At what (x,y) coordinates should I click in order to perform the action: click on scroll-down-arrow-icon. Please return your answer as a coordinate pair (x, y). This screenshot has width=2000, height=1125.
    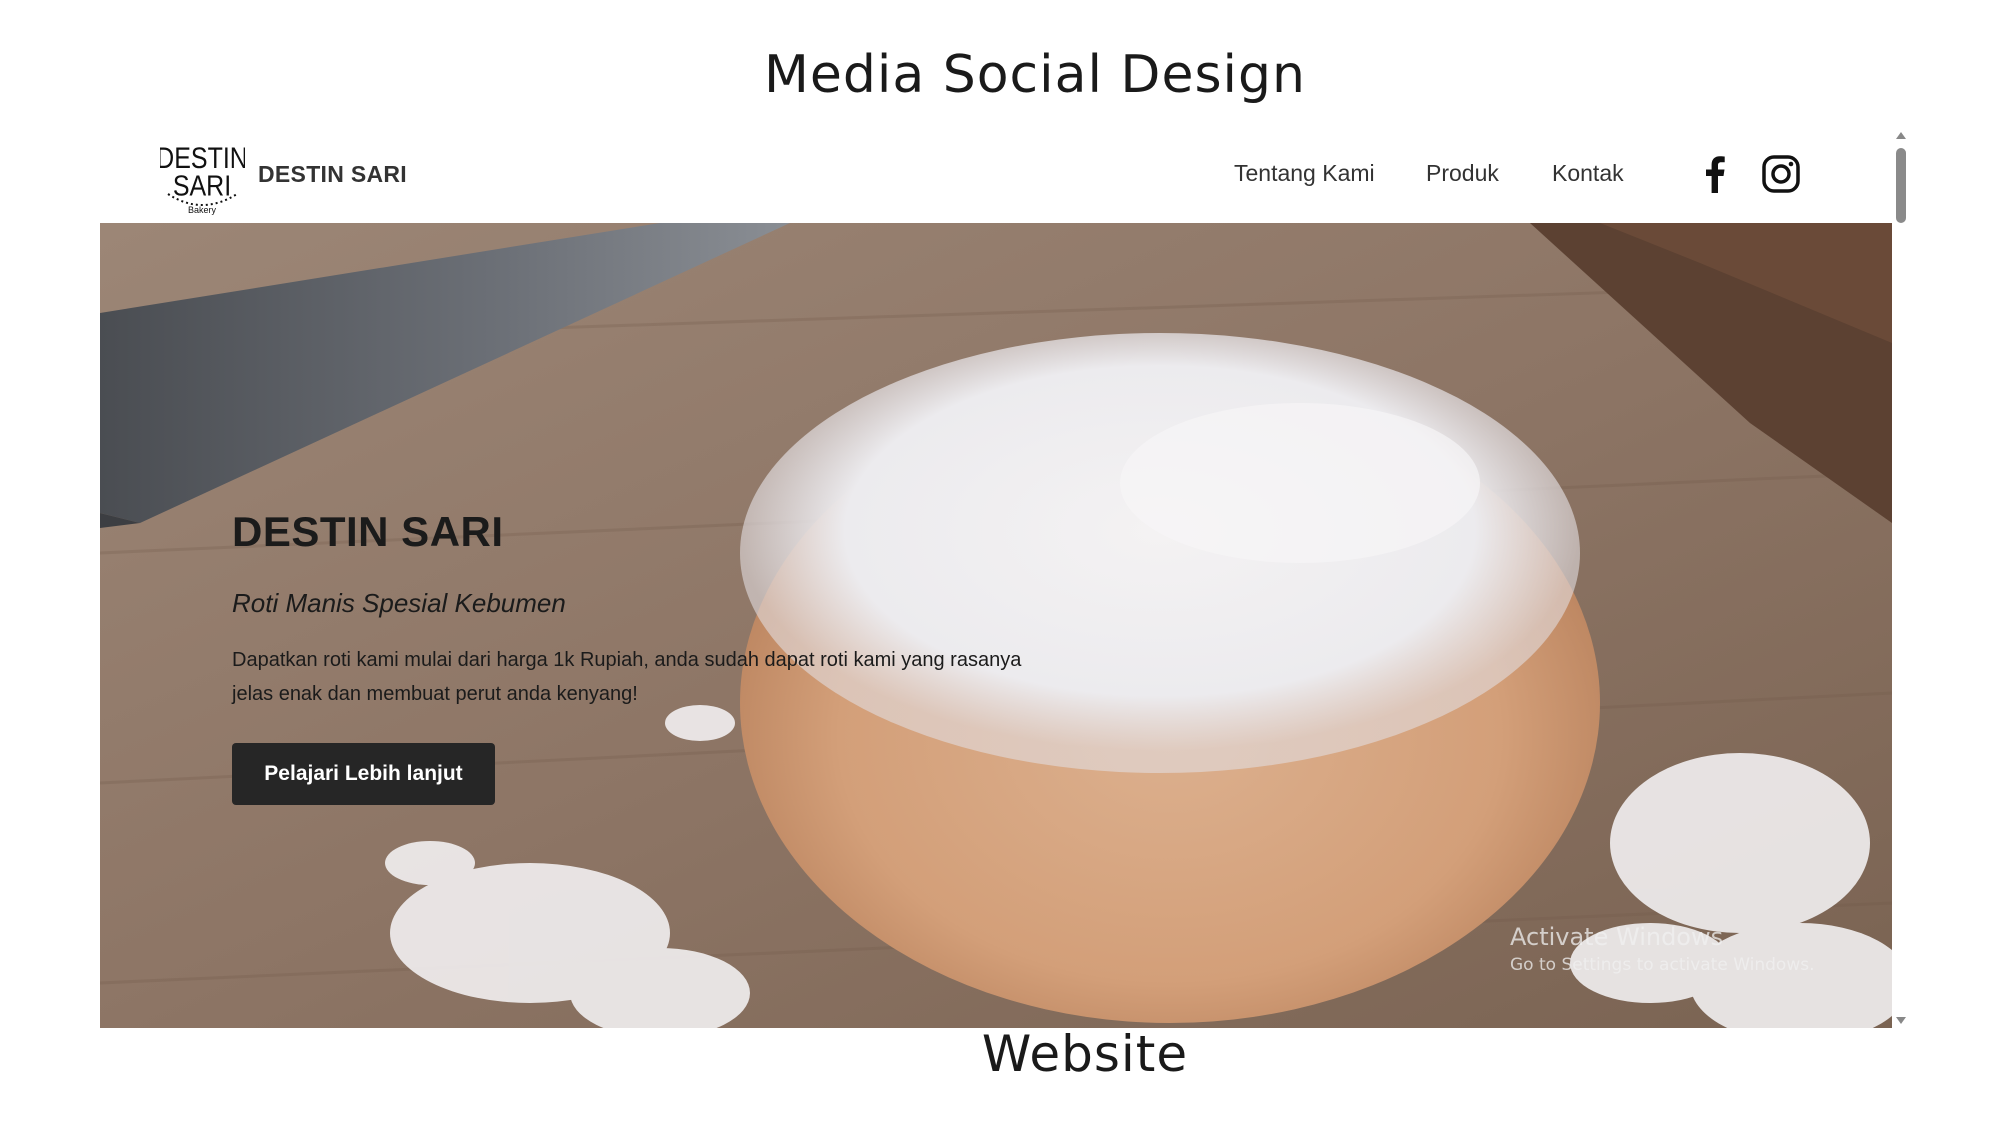
    Looking at the image, I should click on (1901, 1020).